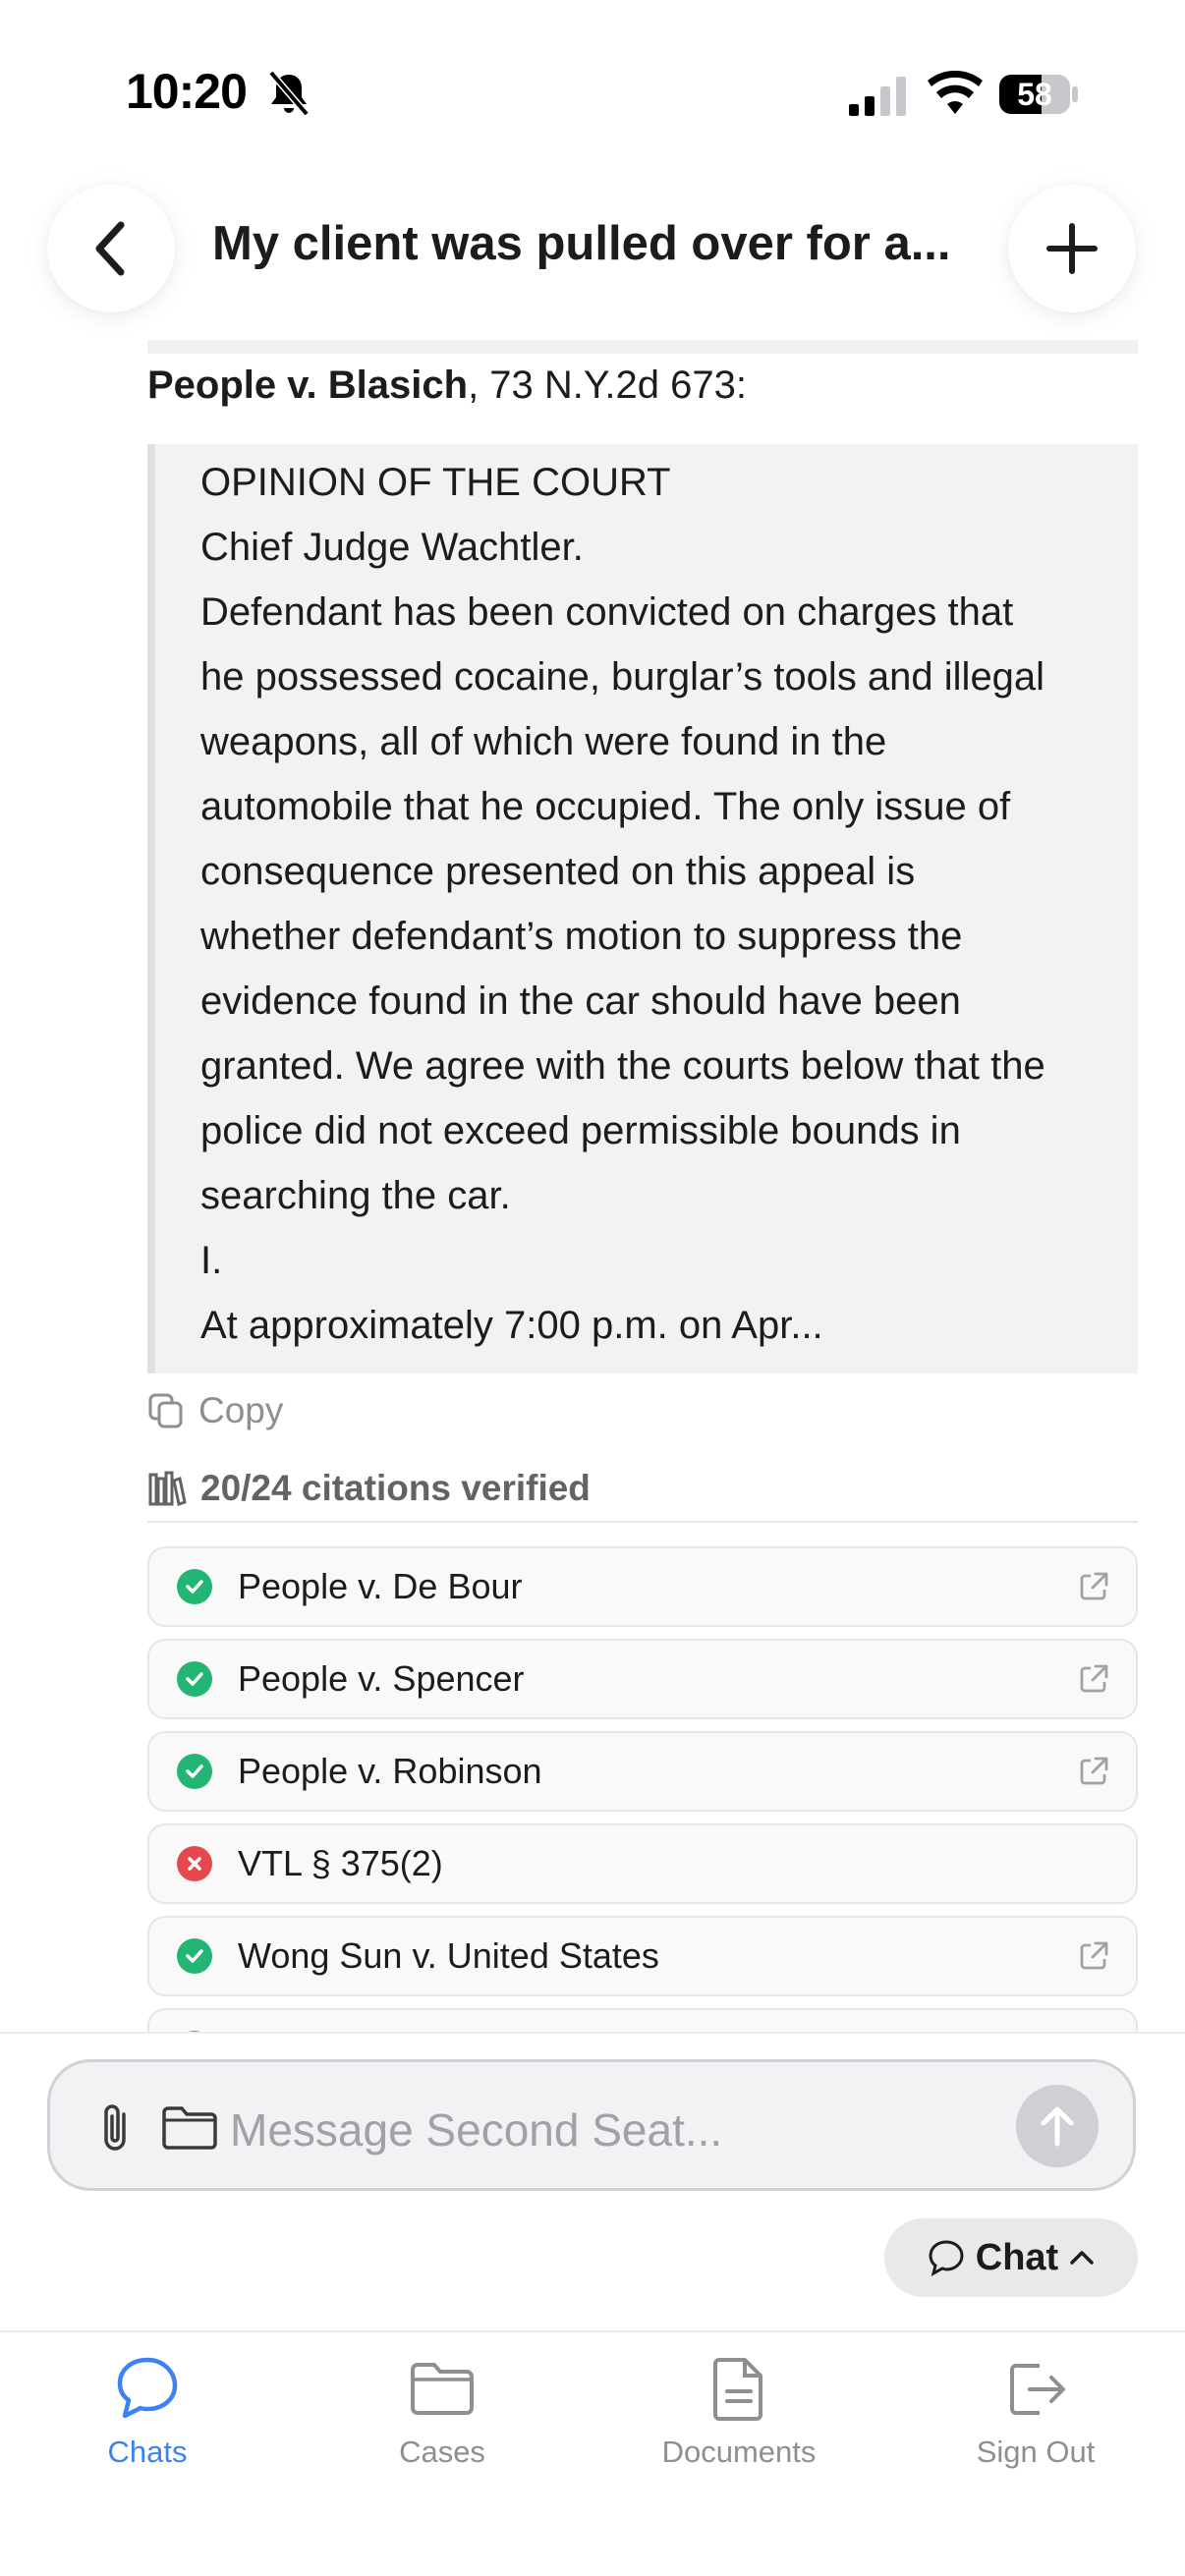 This screenshot has height=2576, width=1185. I want to click on citations-summary-label: 20/24 citations verified, so click(396, 1488).